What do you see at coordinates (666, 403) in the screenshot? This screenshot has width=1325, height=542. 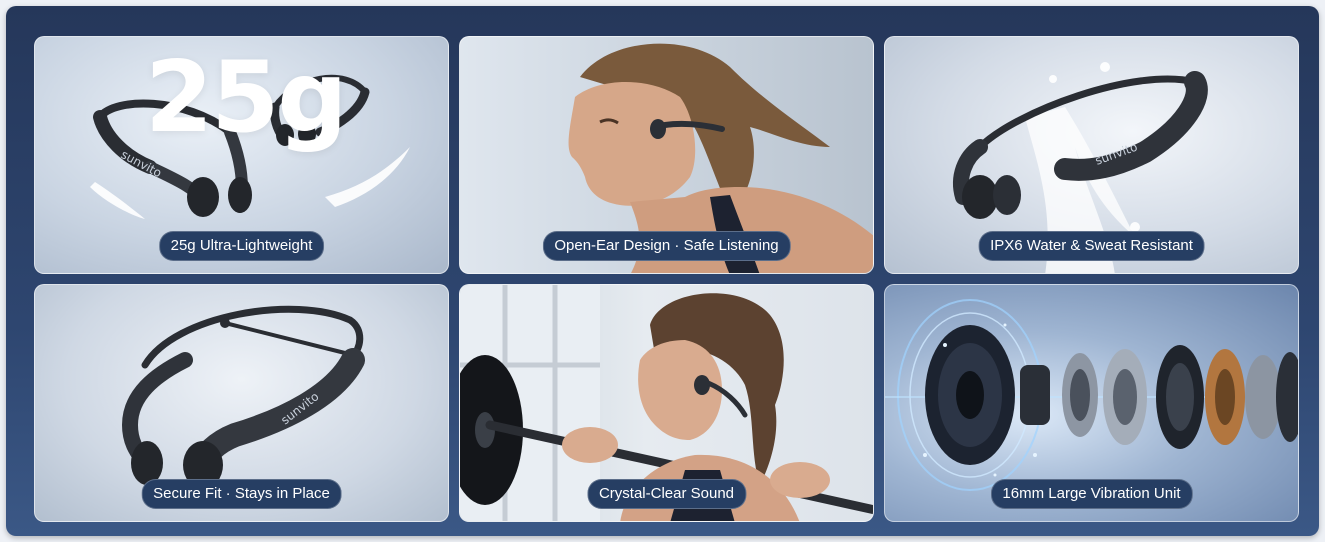 I see `feature-tile-sound: Crystal-Clear Sound` at bounding box center [666, 403].